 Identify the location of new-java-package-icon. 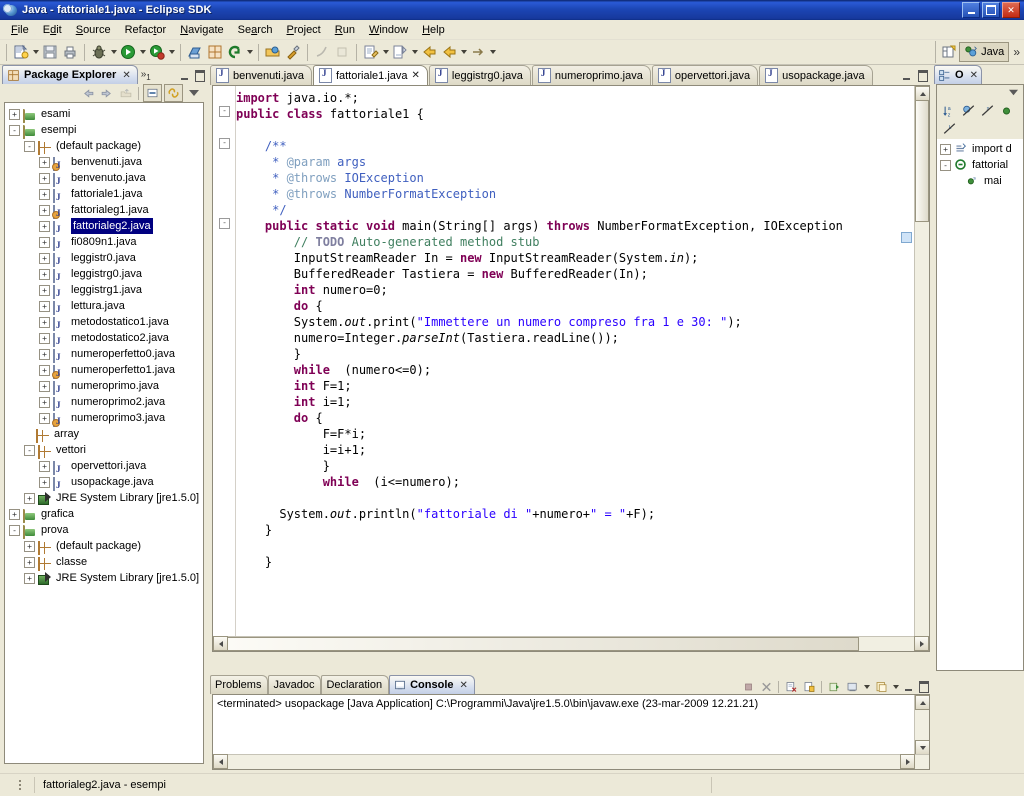
(195, 52).